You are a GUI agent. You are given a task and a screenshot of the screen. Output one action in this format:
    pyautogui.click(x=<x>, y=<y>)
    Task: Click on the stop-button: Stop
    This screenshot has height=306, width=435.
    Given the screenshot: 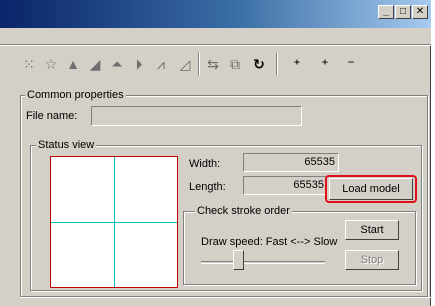 What is the action you would take?
    pyautogui.click(x=372, y=260)
    